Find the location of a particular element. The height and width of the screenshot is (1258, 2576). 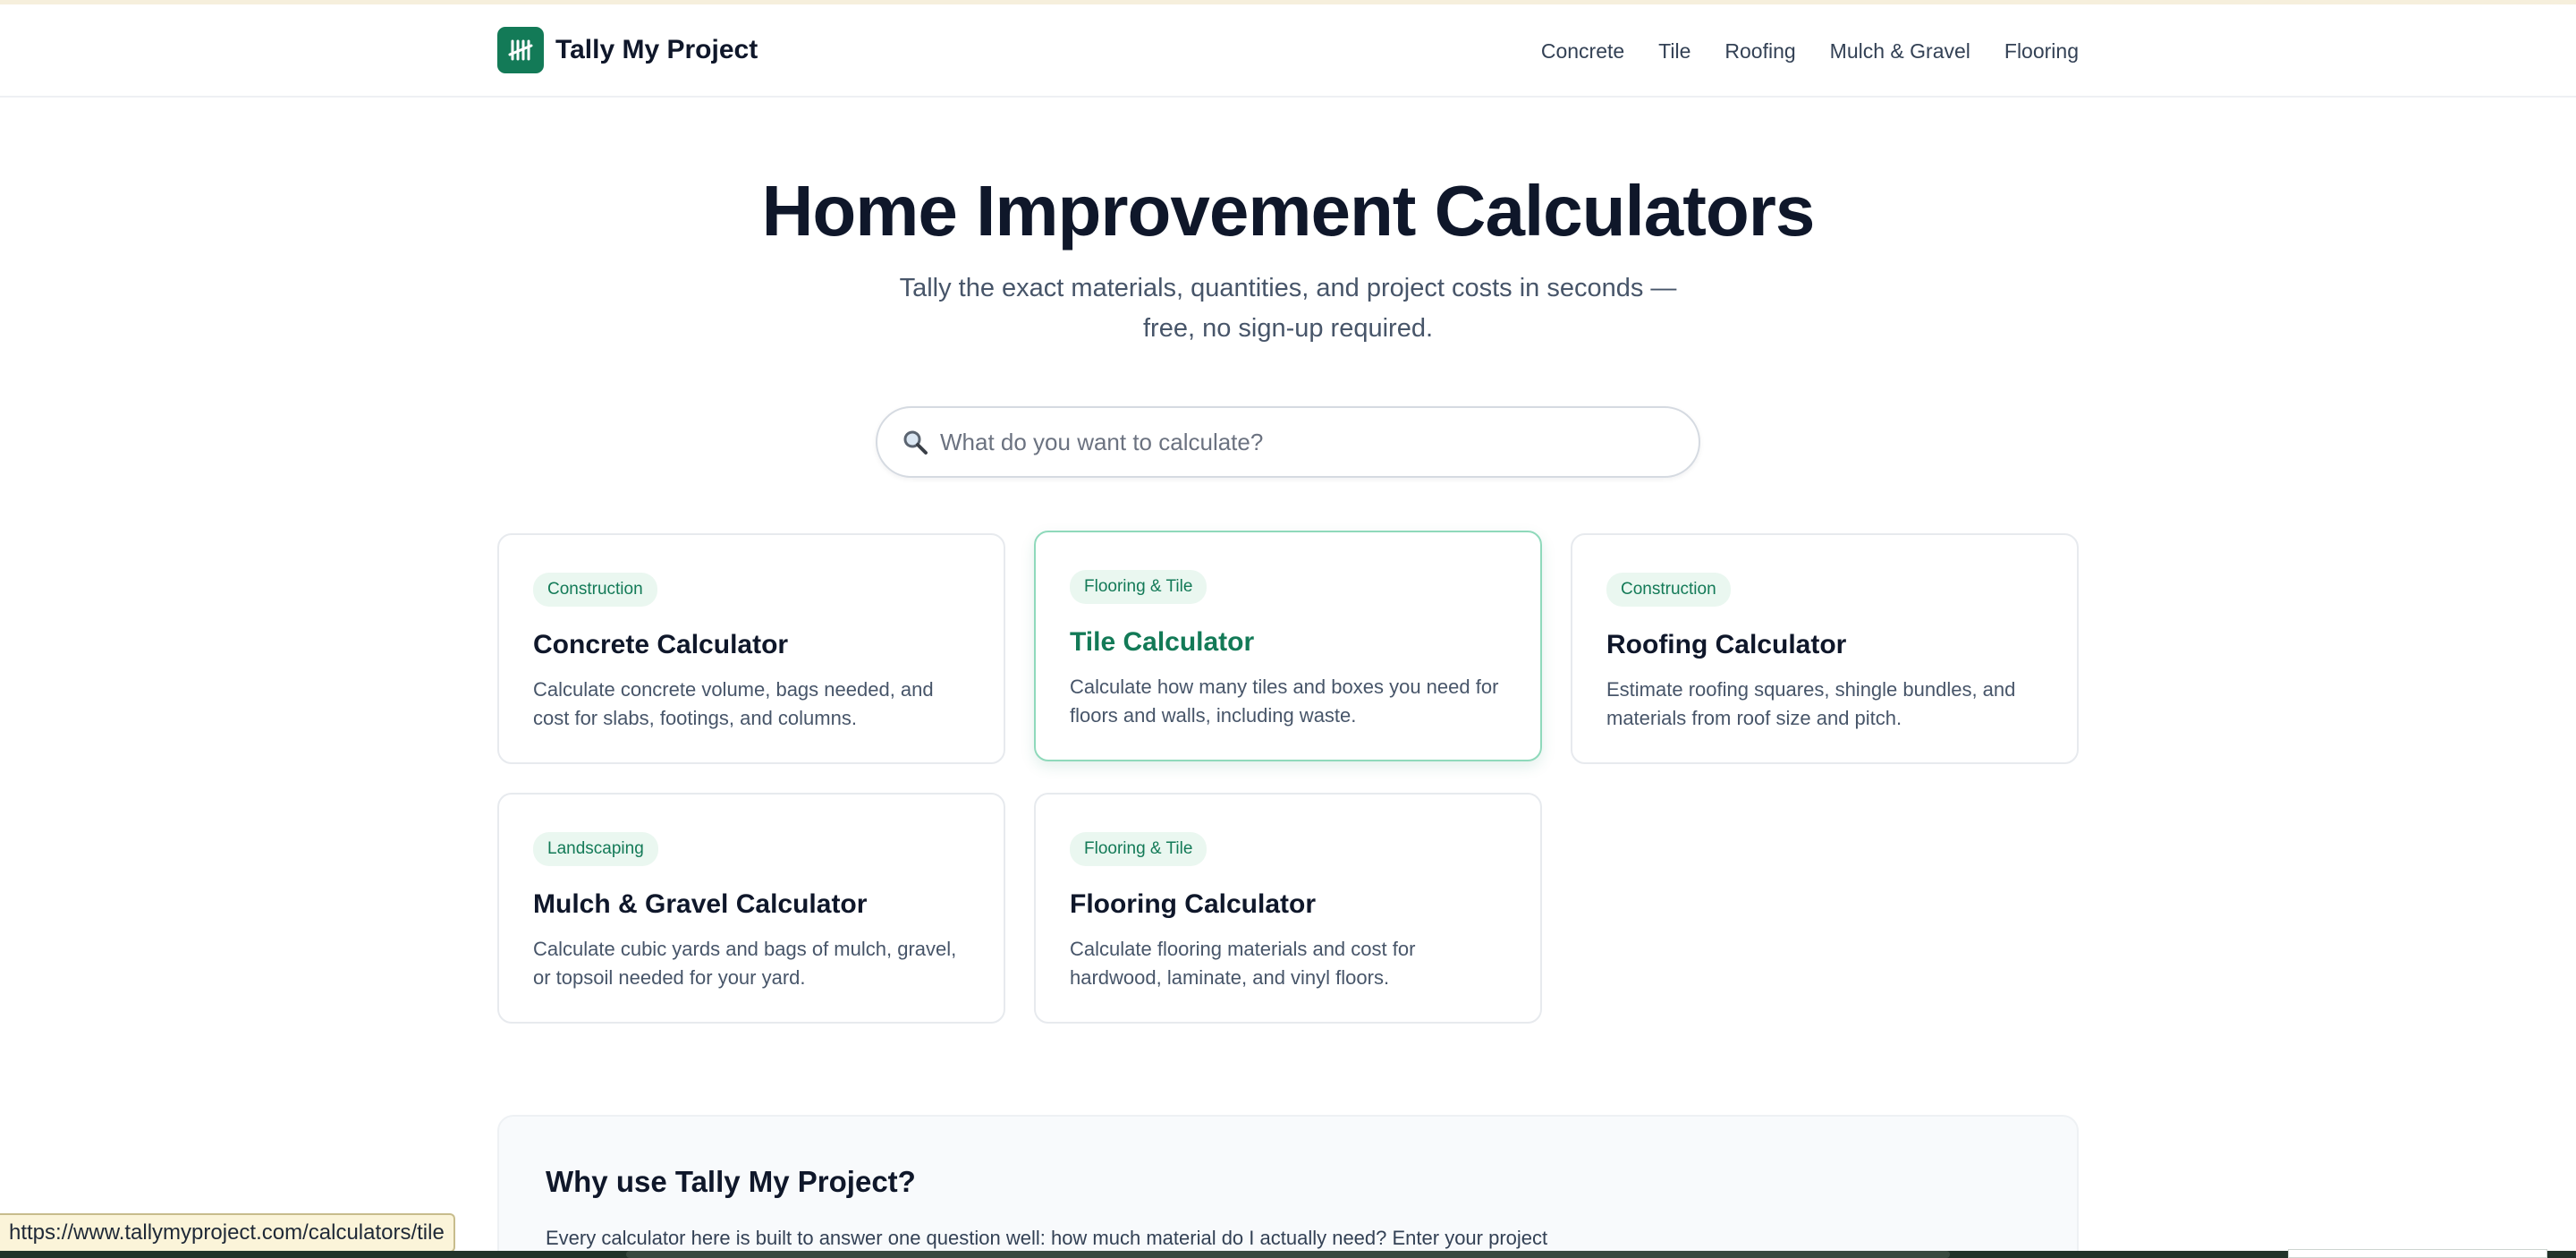

search-input is located at coordinates (1307, 442).